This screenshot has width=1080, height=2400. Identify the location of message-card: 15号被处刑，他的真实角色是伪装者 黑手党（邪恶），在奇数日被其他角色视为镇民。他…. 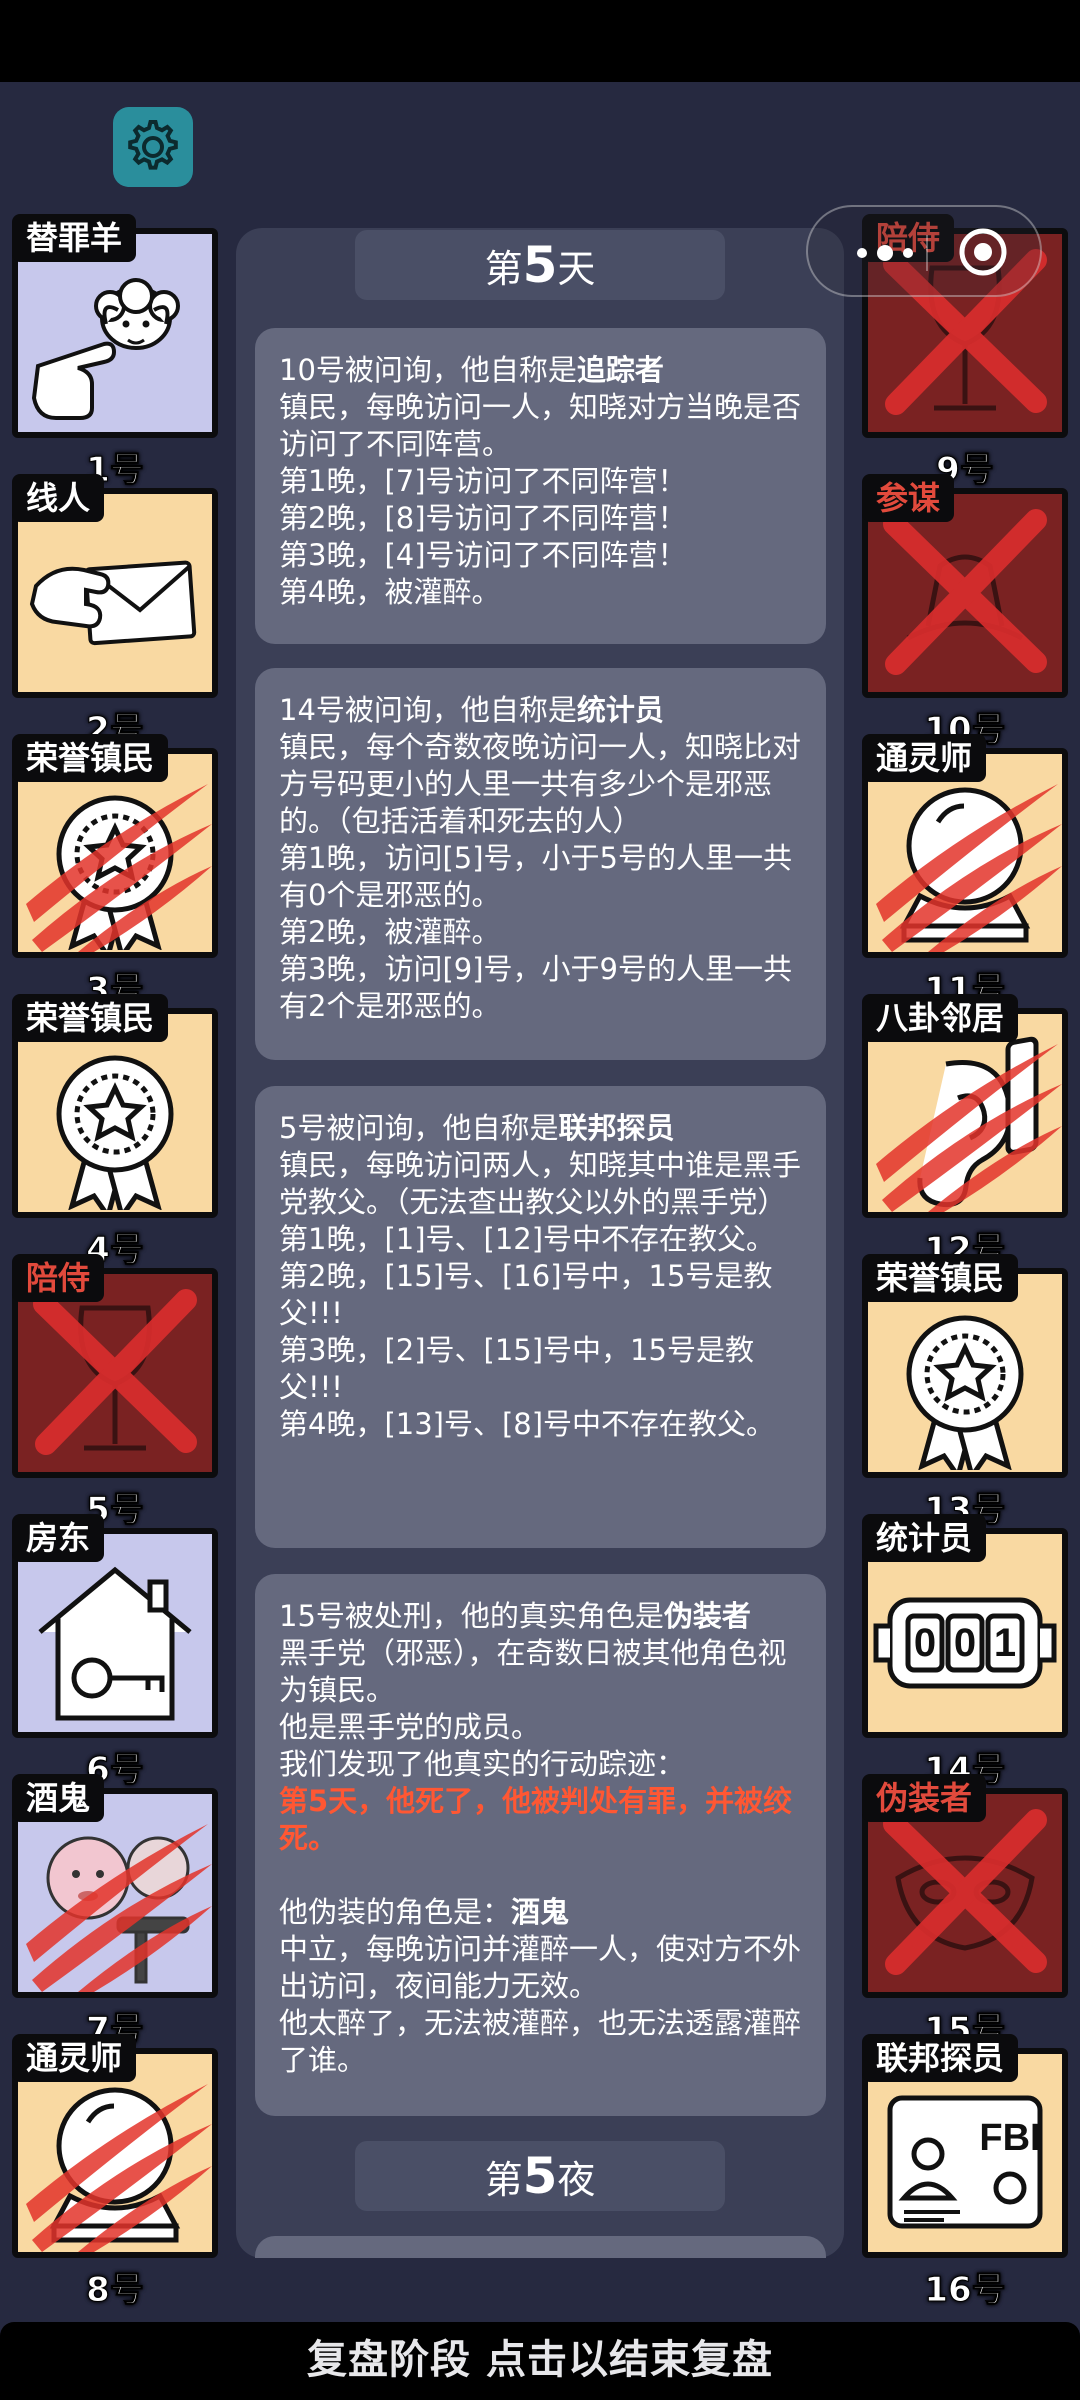
(540, 1845).